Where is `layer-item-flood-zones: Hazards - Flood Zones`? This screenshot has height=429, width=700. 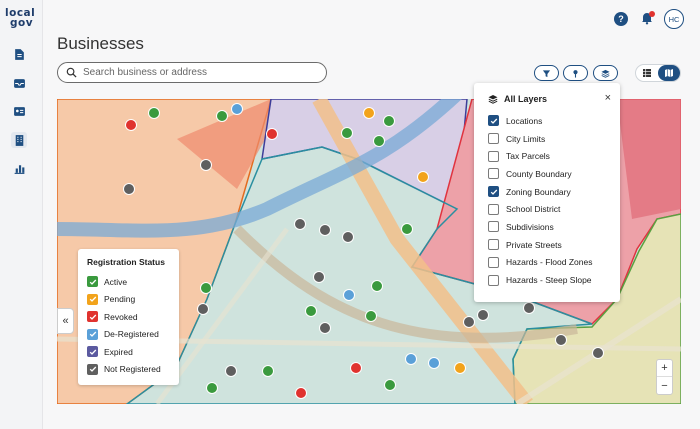 layer-item-flood-zones: Hazards - Flood Zones is located at coordinates (547, 263).